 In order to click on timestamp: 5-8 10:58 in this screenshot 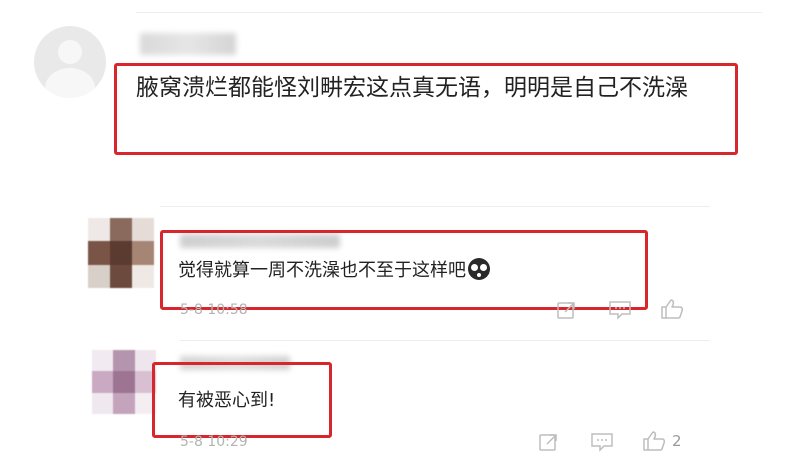, I will do `click(214, 310)`.